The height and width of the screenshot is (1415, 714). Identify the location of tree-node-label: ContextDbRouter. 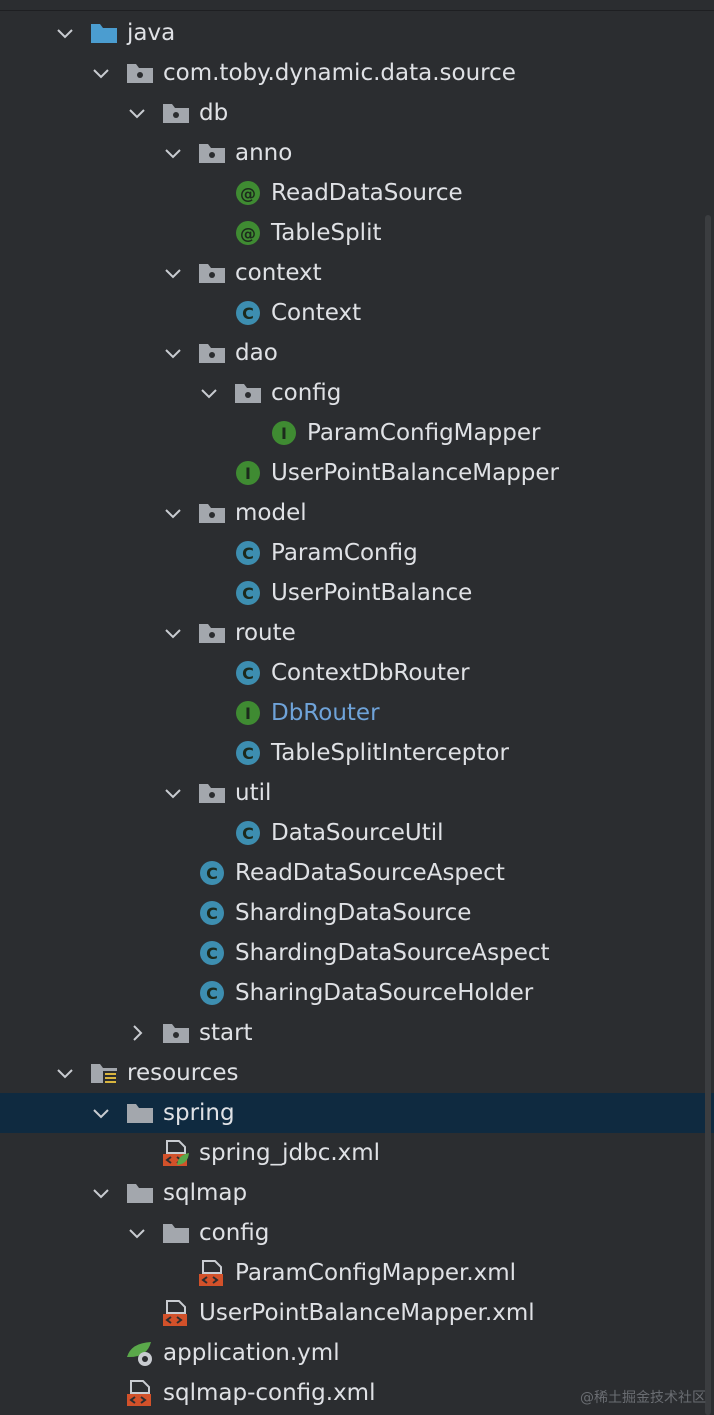
(370, 673).